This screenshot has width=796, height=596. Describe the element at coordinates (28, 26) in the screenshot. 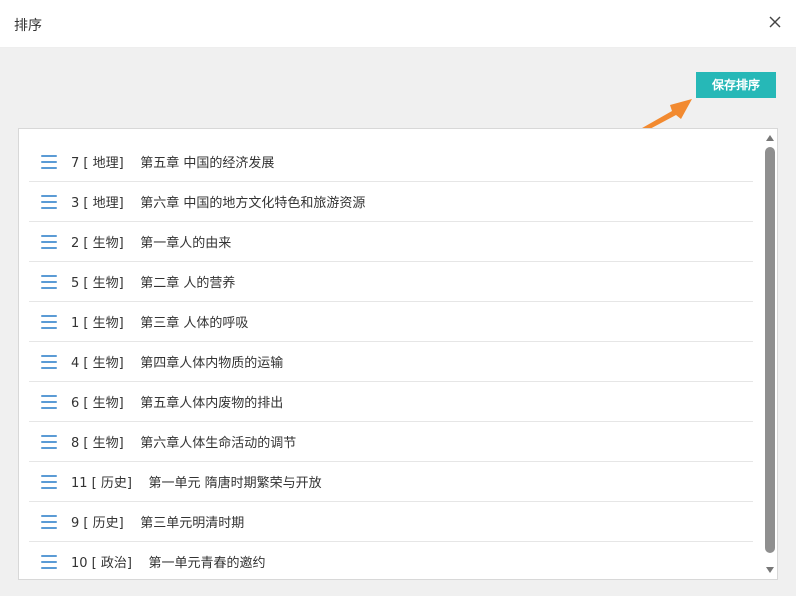

I see `dialog-title: 排序` at that location.